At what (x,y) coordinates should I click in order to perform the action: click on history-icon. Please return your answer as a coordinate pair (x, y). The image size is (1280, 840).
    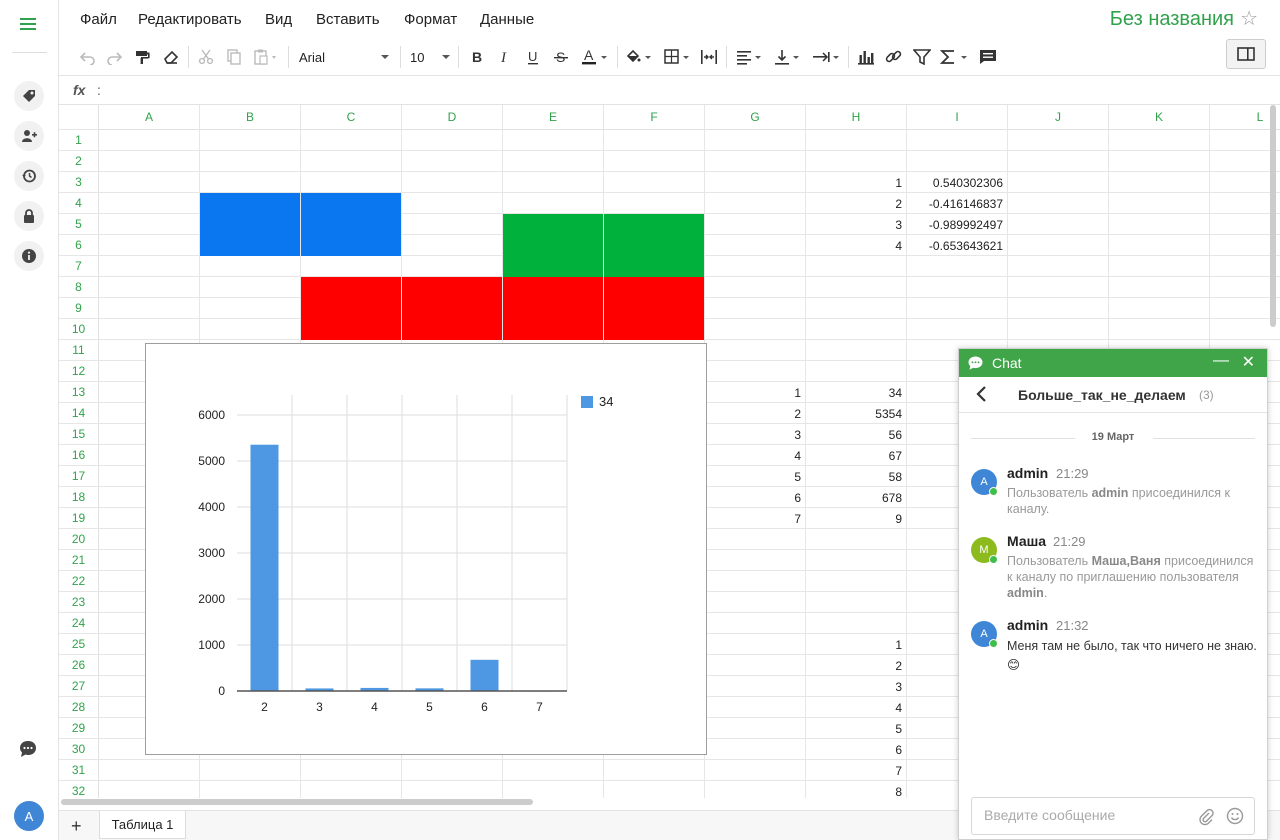
    Looking at the image, I should click on (29, 176).